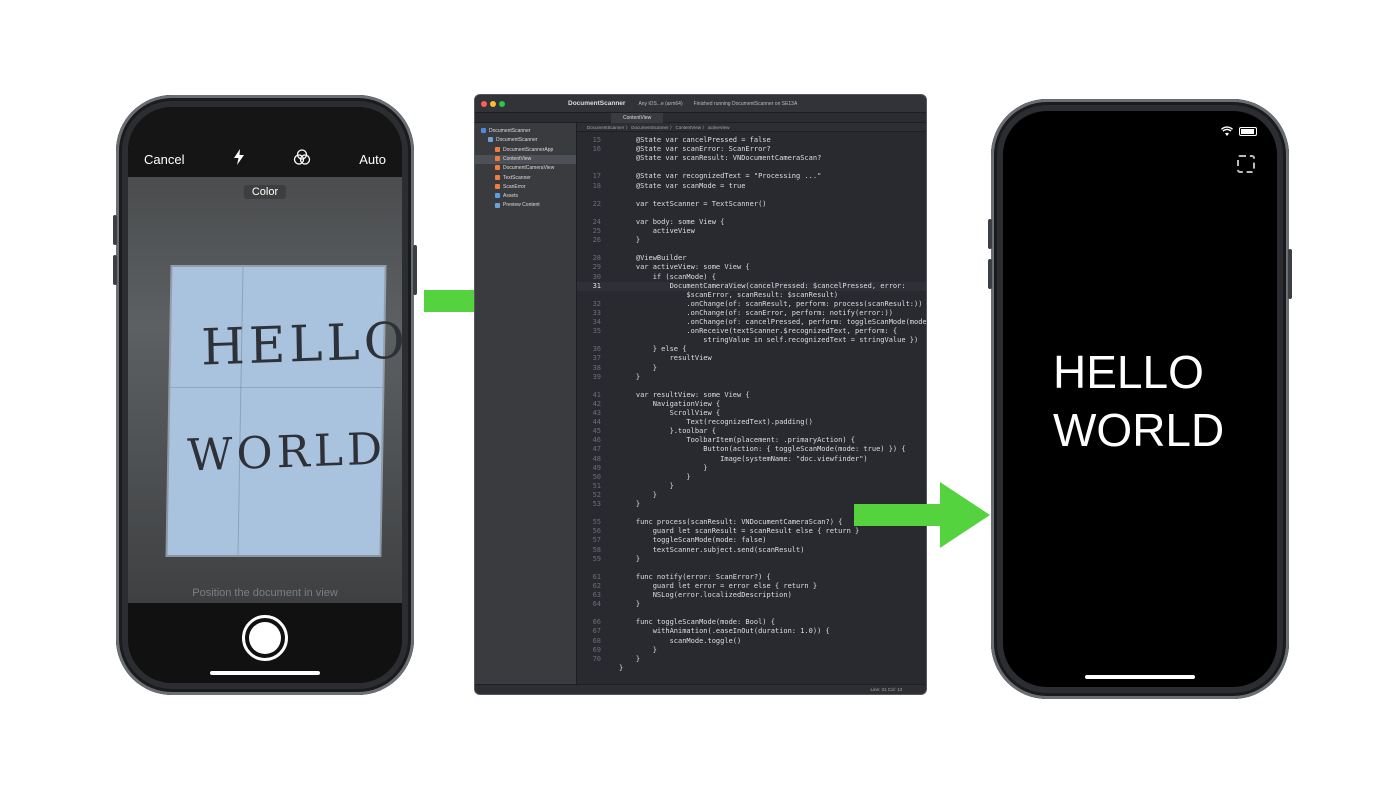  Describe the element at coordinates (265, 638) in the screenshot. I see `shutter-button-icon` at that location.